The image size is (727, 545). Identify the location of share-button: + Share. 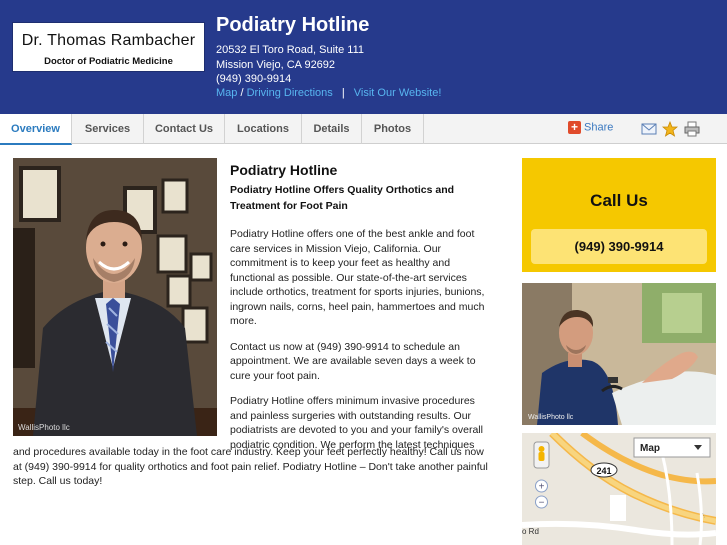
(590, 129).